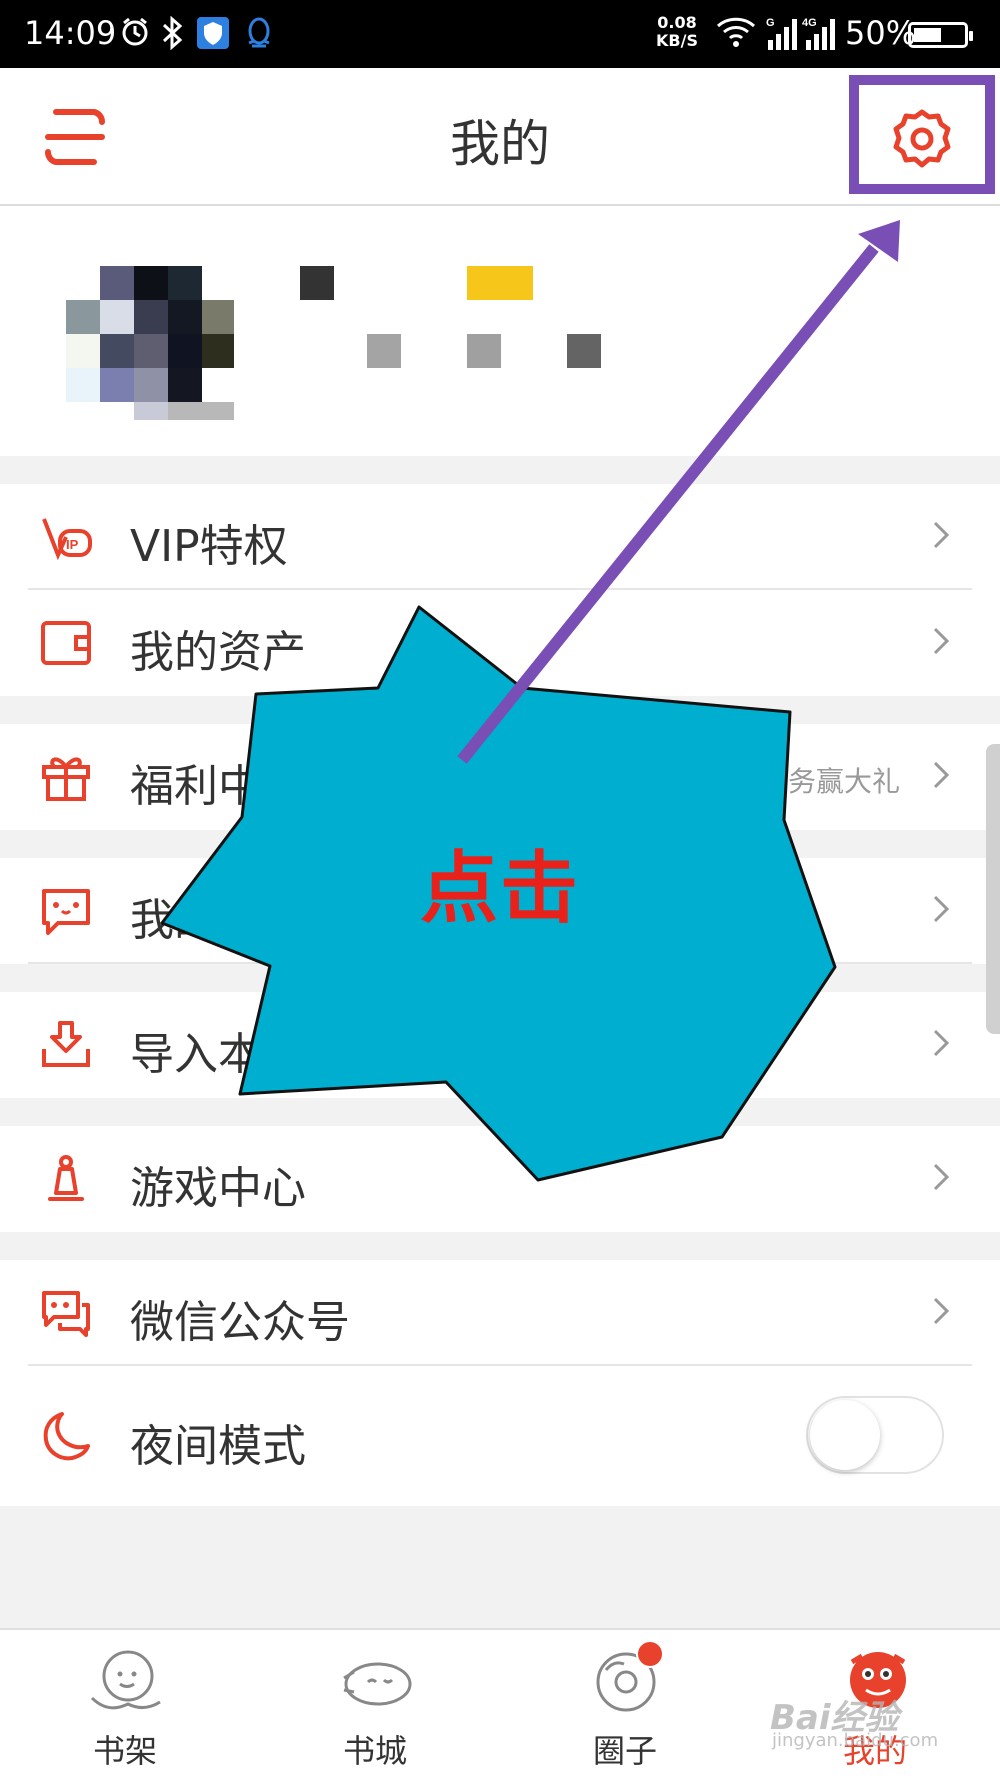 The width and height of the screenshot is (1000, 1780). I want to click on chess-piece-icon, so click(66, 1179).